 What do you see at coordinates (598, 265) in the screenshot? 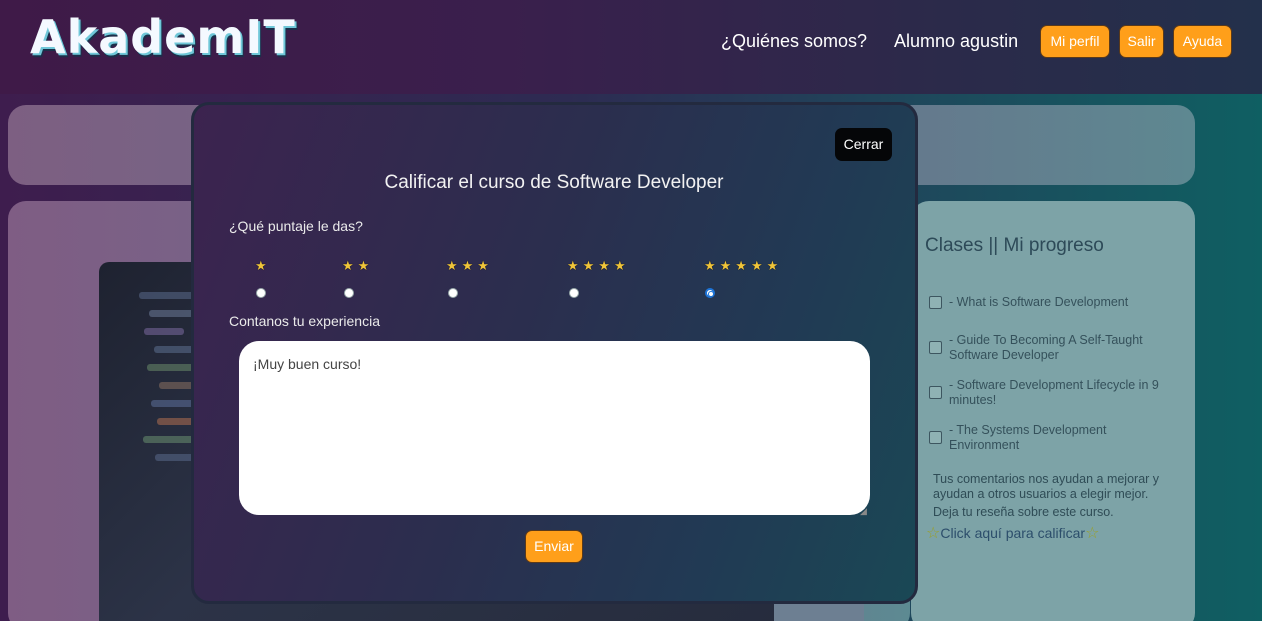
I see `rating-stars-4: ★★★★` at bounding box center [598, 265].